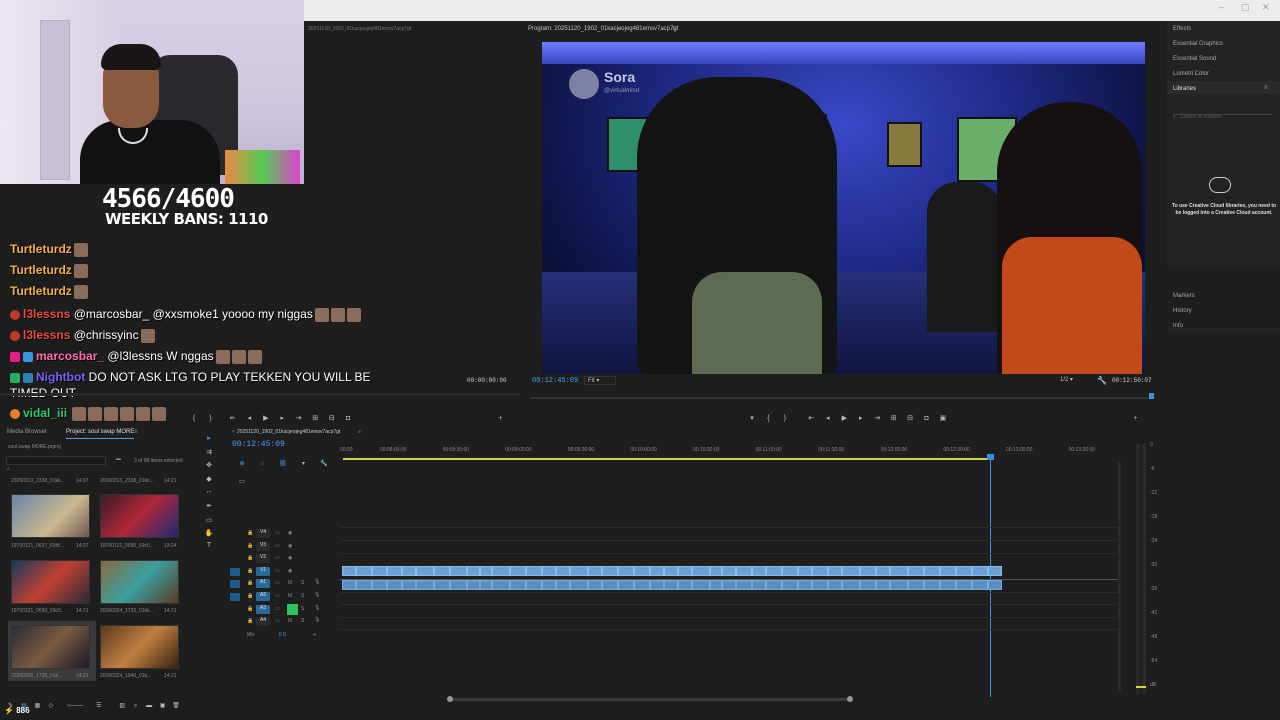 The image size is (1280, 720). I want to click on work-area-bar, so click(668, 459).